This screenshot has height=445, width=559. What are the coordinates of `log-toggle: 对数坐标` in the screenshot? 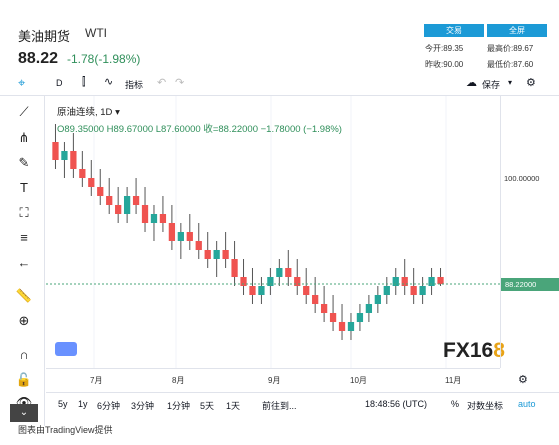 It's located at (485, 405).